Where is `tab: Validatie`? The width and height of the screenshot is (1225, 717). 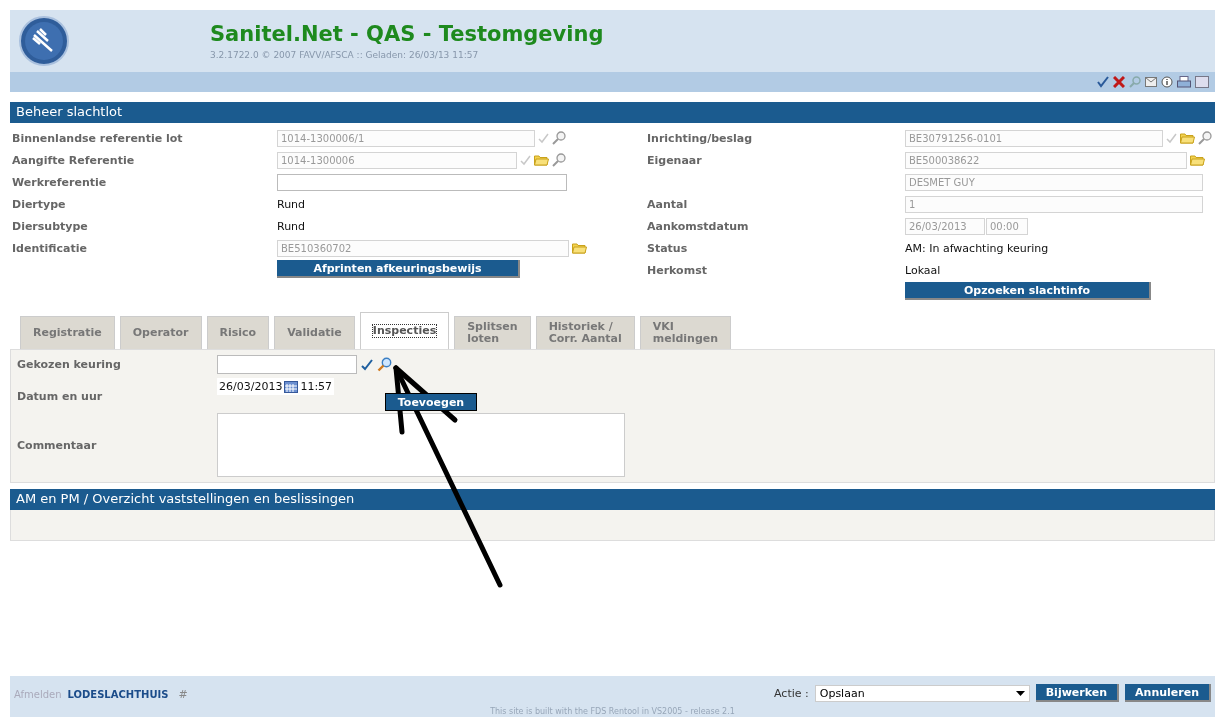 tab: Validatie is located at coordinates (314, 332).